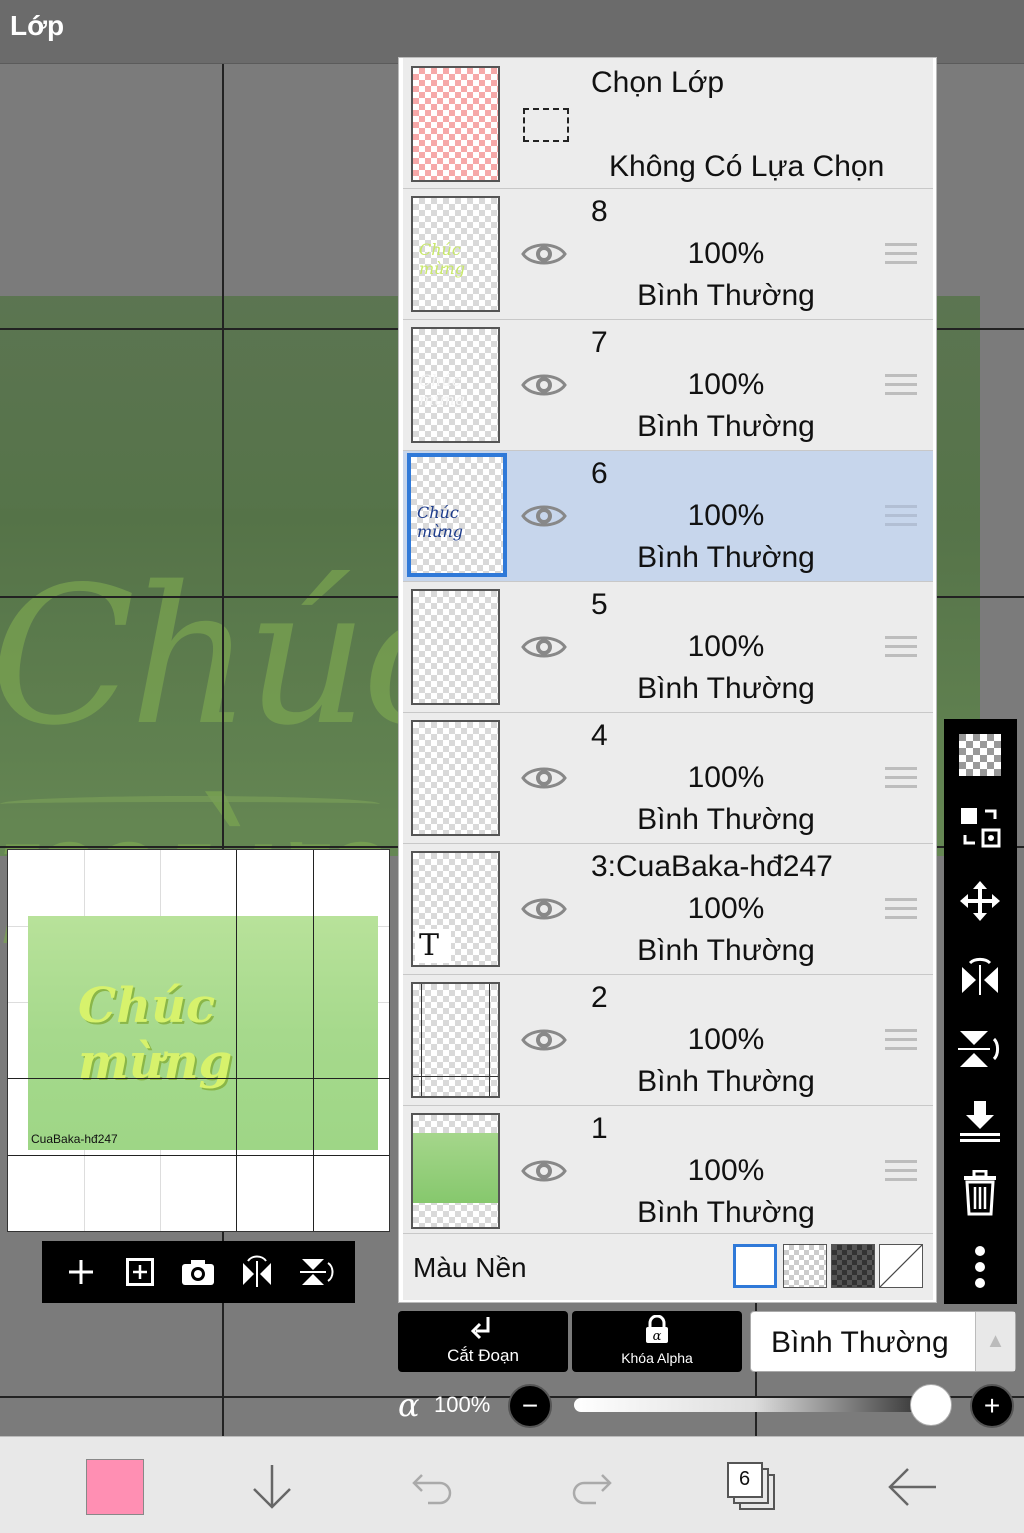 The image size is (1024, 1533). Describe the element at coordinates (592, 1489) in the screenshot. I see `redo-icon` at that location.